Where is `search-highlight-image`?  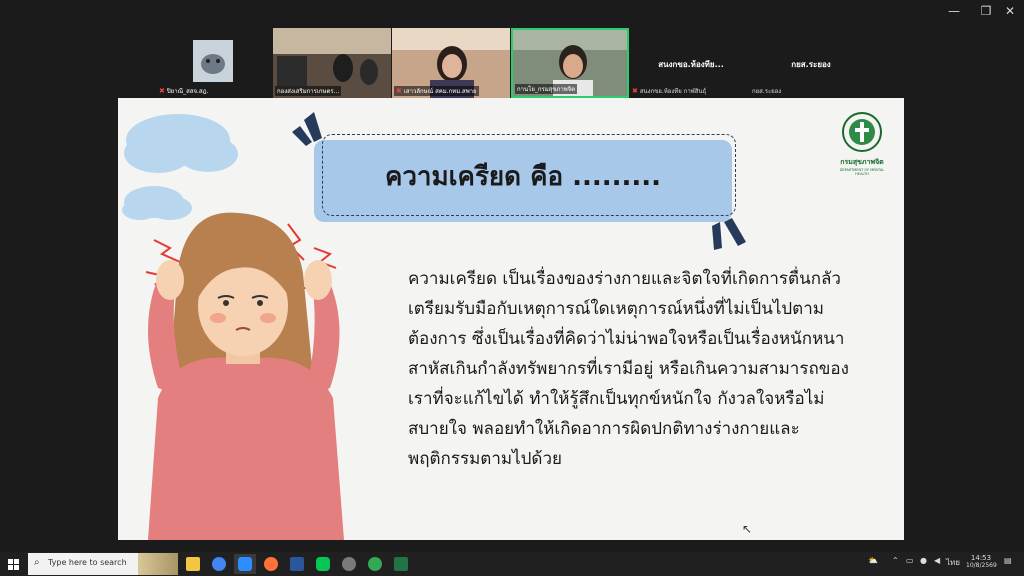
search-highlight-image is located at coordinates (158, 564).